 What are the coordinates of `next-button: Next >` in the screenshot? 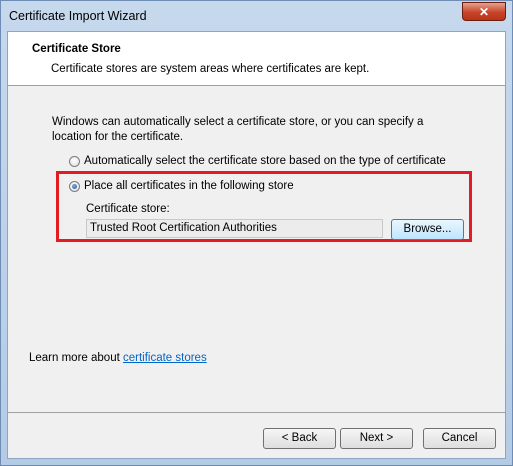 It's located at (376, 438).